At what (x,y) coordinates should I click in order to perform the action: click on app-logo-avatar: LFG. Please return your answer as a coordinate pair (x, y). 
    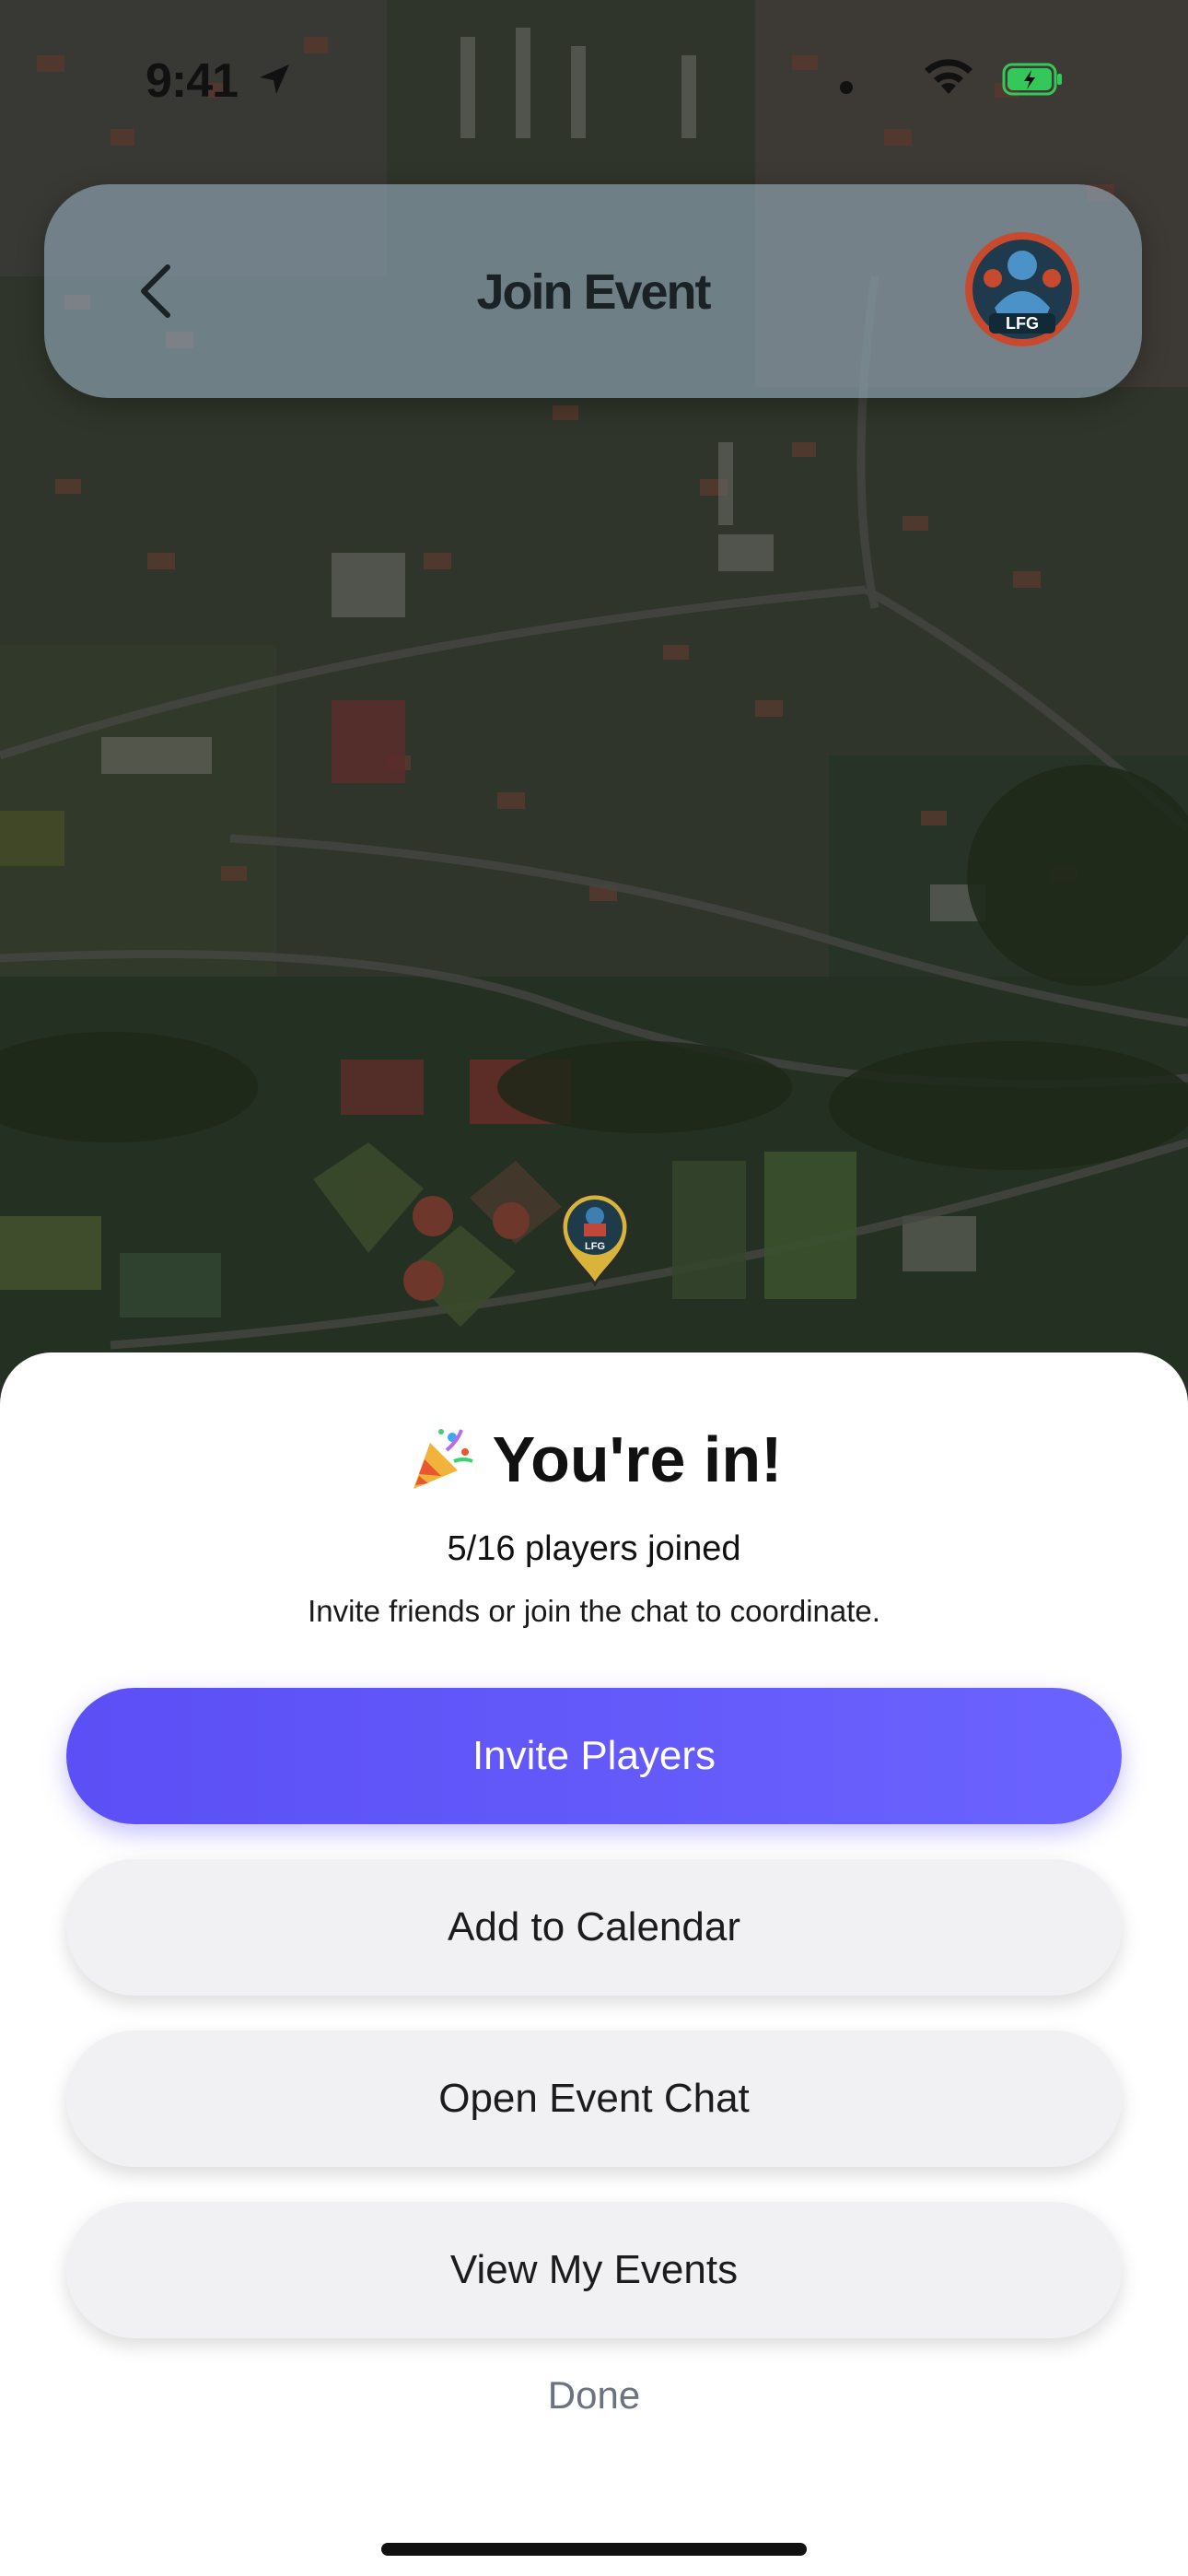
    Looking at the image, I should click on (1022, 289).